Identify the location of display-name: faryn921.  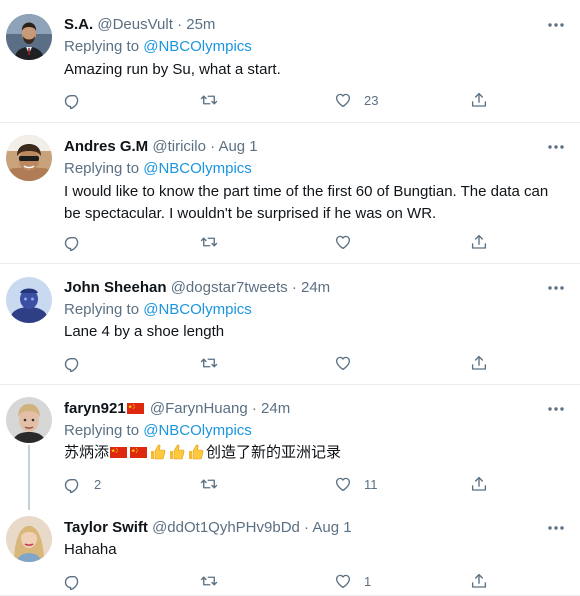
(95, 408).